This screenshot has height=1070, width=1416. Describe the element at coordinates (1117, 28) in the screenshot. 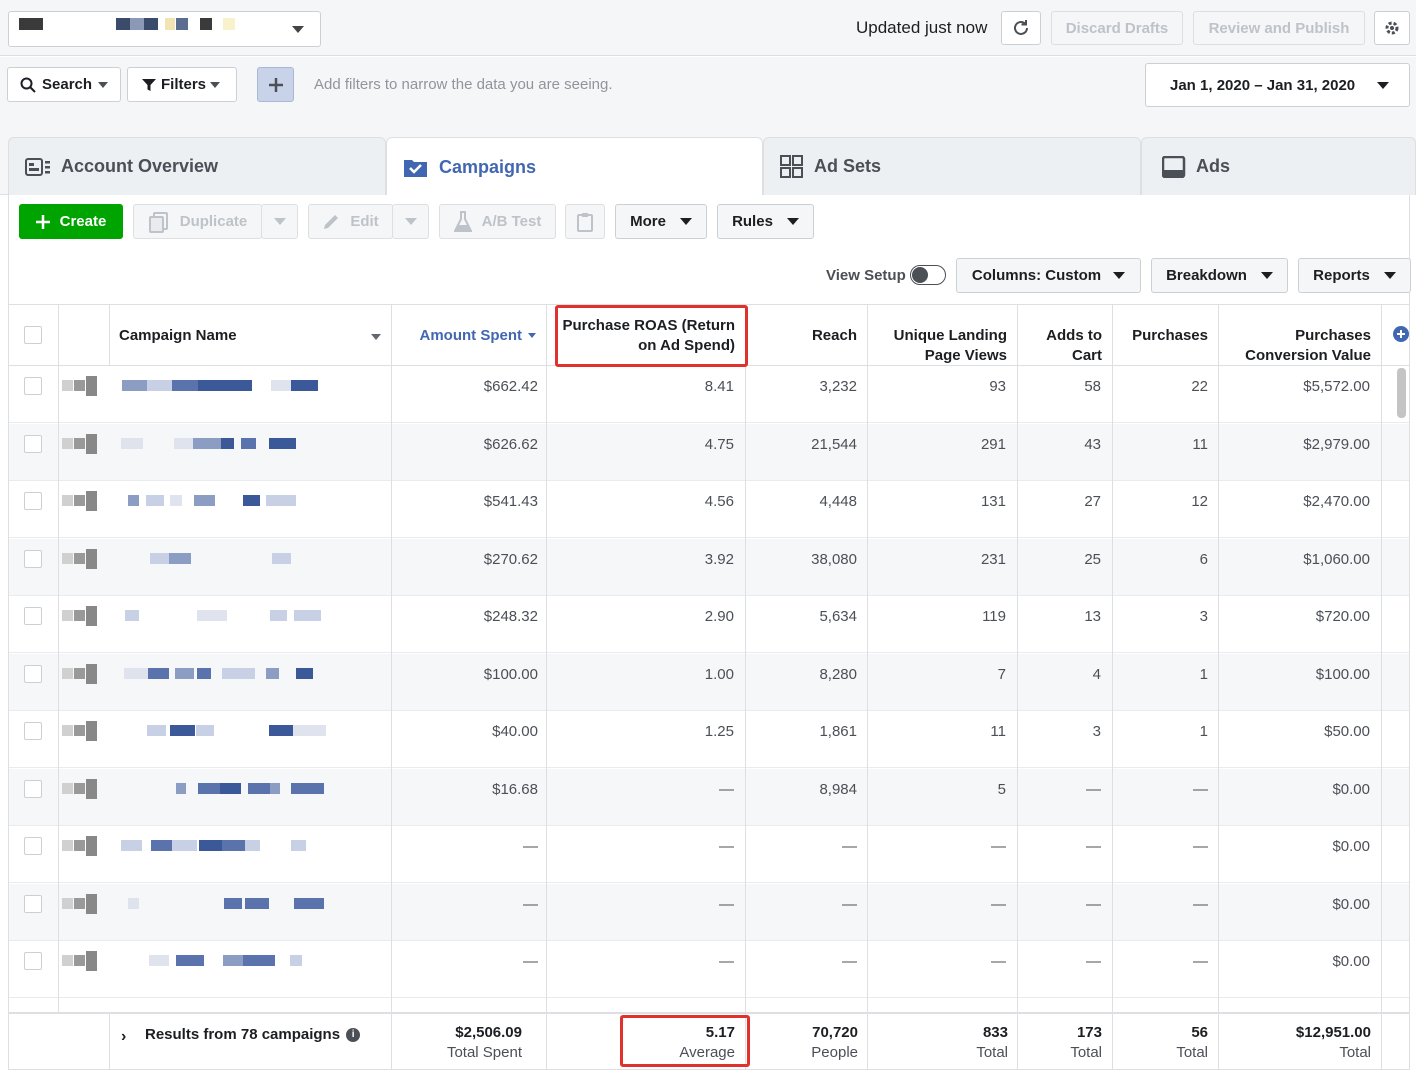

I see `discard-drafts-button: Discard Drafts` at that location.